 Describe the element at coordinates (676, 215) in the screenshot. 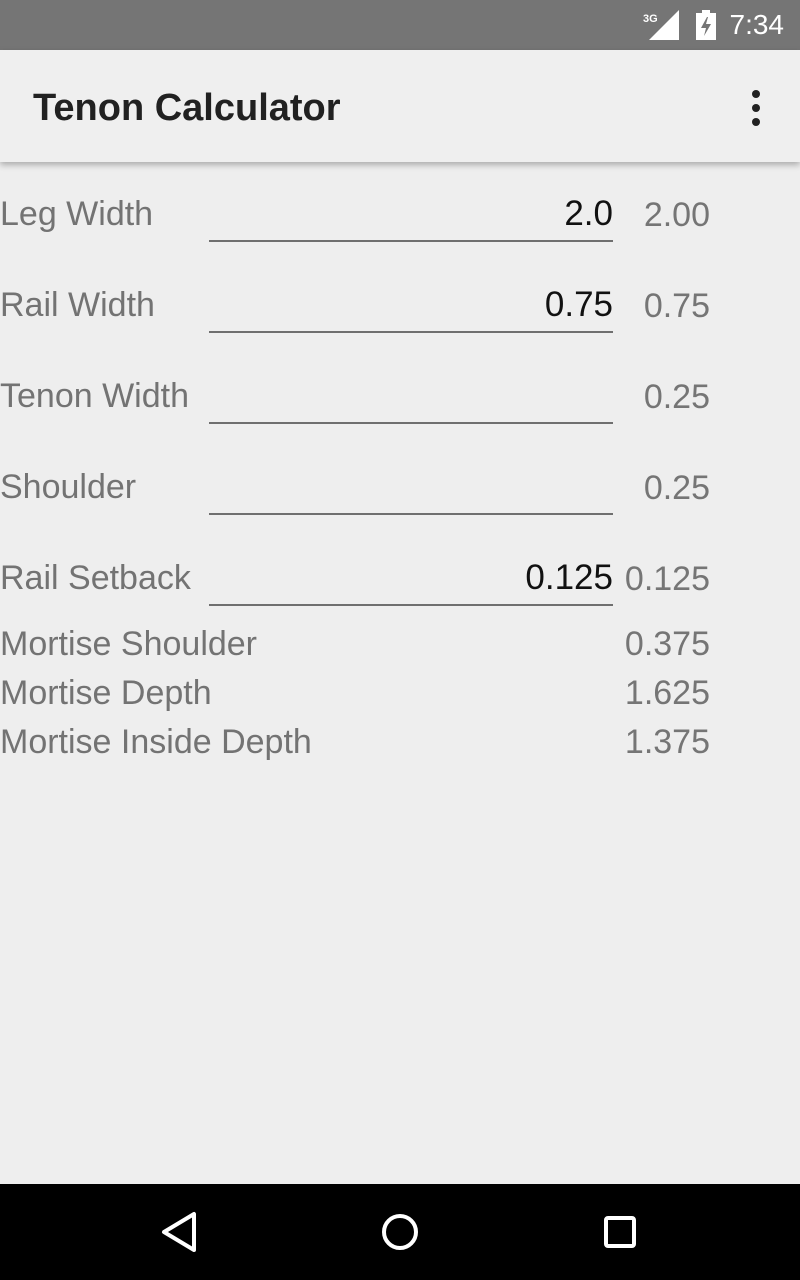

I see `leg-width-result: 2.00` at that location.